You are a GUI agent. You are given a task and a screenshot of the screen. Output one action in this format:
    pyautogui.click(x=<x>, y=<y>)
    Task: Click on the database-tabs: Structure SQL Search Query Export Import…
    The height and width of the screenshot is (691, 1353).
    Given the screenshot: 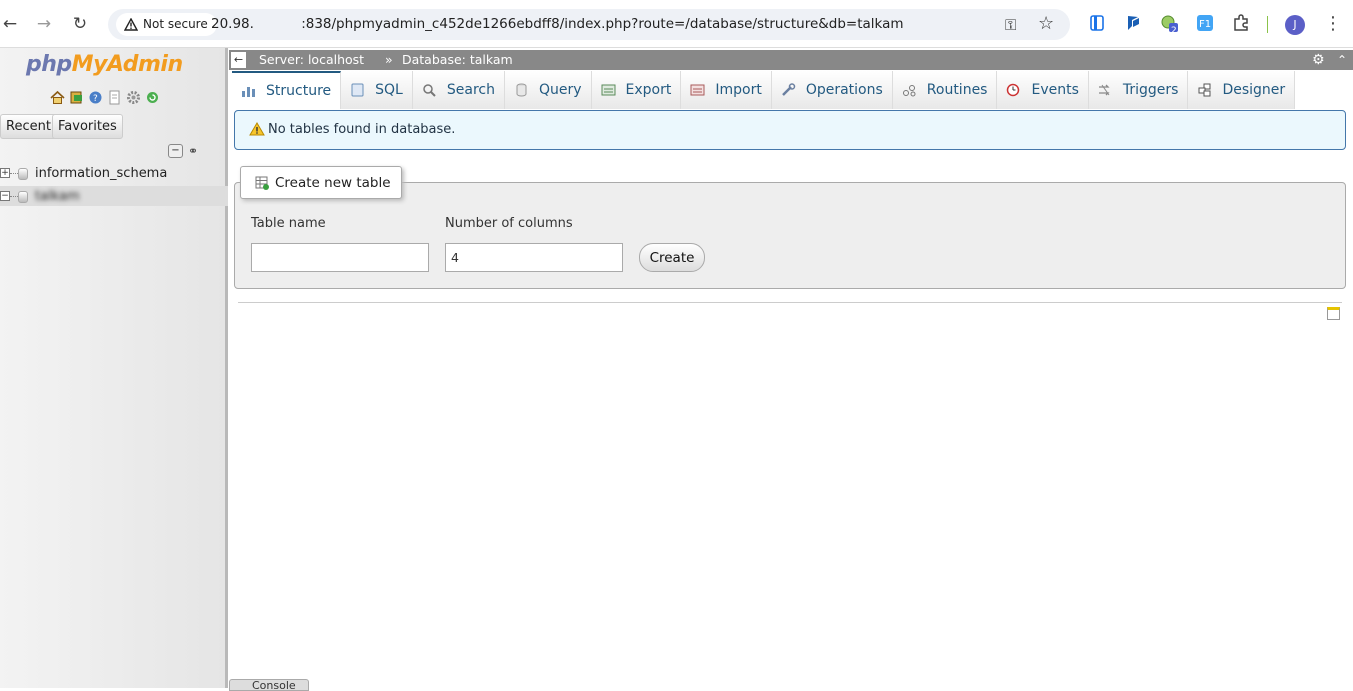 What is the action you would take?
    pyautogui.click(x=764, y=90)
    